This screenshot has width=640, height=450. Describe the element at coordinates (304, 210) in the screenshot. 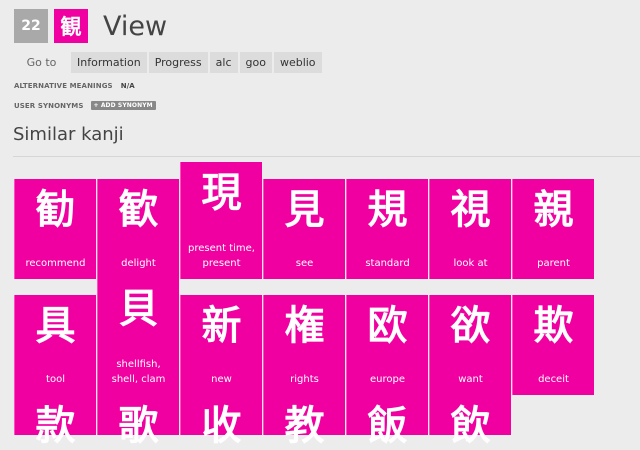

I see `kanji-character: 見` at that location.